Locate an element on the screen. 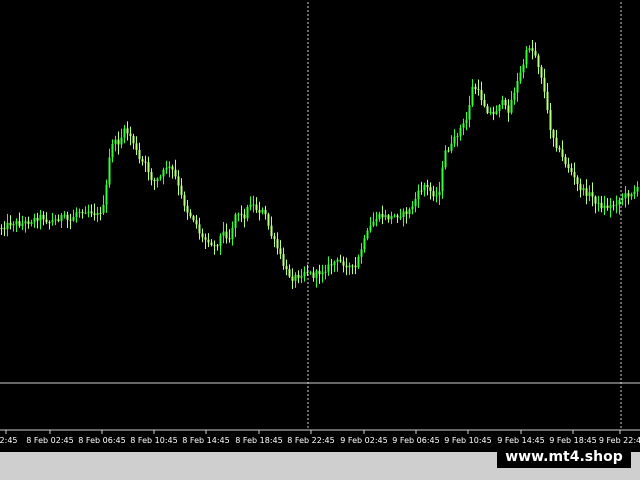 This screenshot has width=640, height=480. x-tick-label: 8 Feb 18:45 is located at coordinates (258, 440).